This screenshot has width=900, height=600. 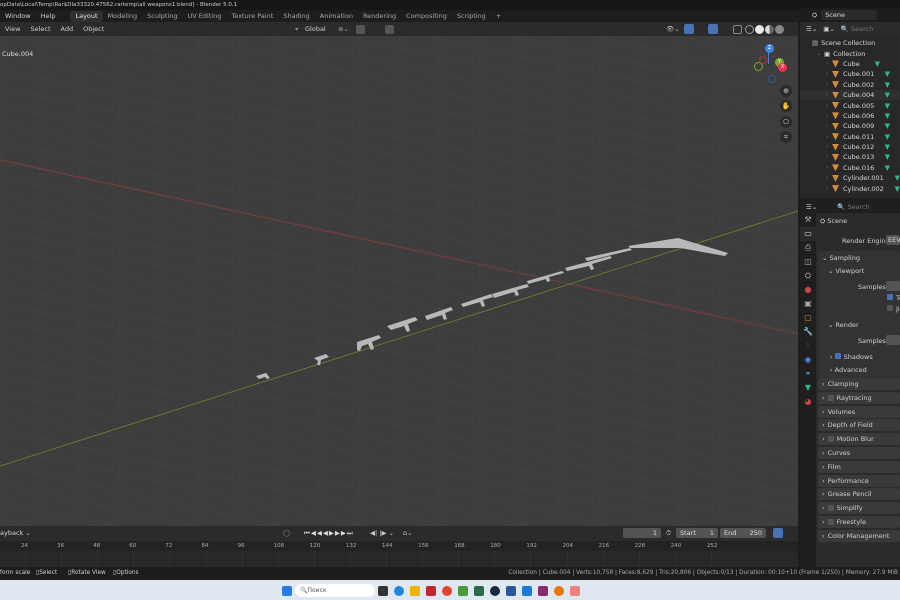 I want to click on shading-material, so click(x=769, y=29).